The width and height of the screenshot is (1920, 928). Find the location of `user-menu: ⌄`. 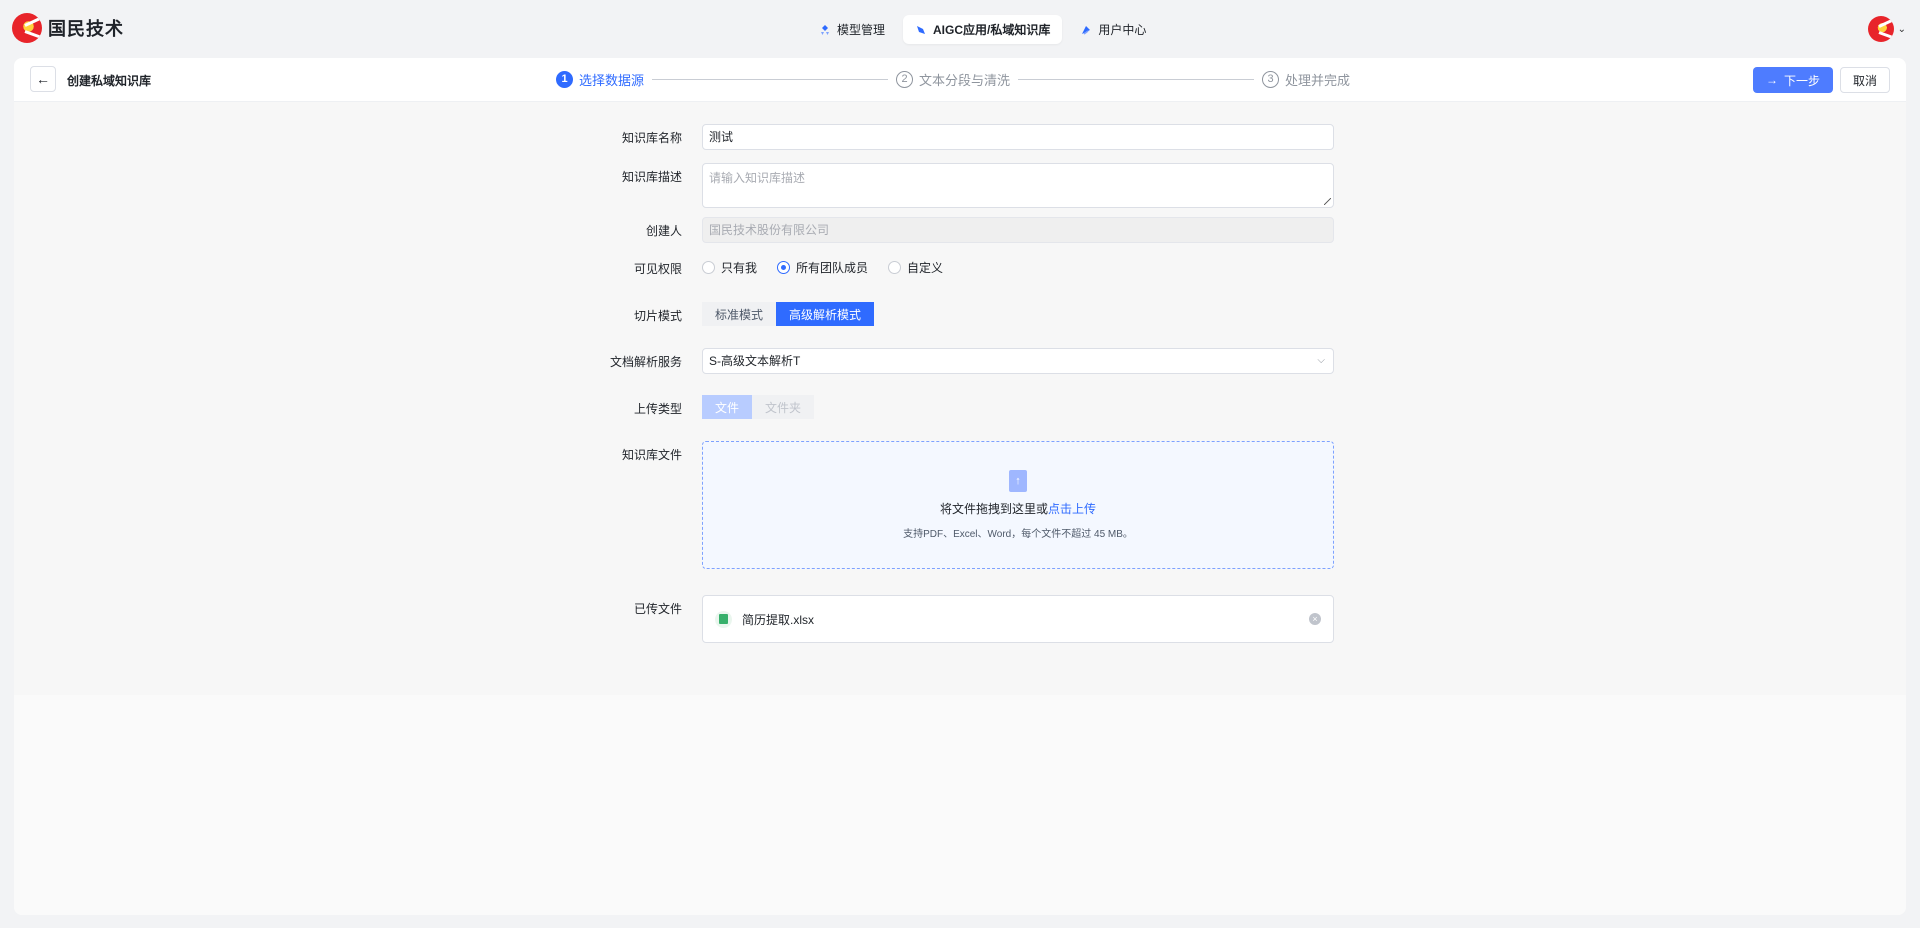

user-menu: ⌄ is located at coordinates (1886, 29).